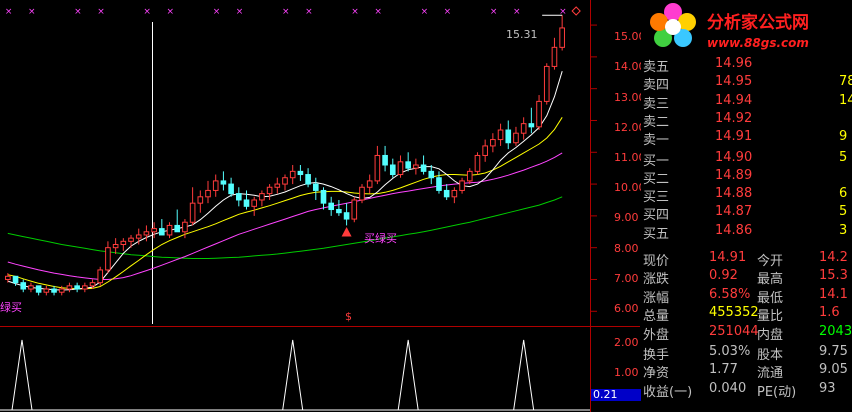  I want to click on buy-level-volume: 6, so click(843, 194).